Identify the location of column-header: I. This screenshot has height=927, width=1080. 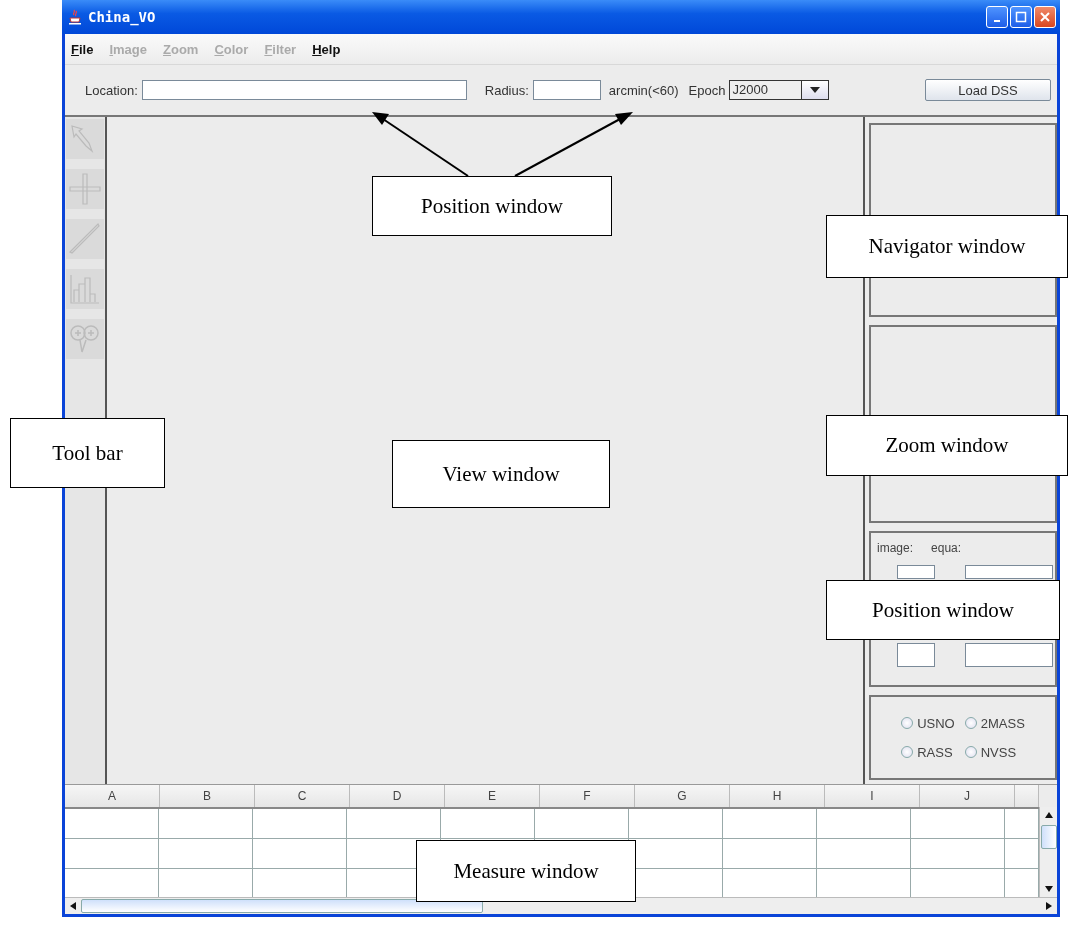
(872, 796).